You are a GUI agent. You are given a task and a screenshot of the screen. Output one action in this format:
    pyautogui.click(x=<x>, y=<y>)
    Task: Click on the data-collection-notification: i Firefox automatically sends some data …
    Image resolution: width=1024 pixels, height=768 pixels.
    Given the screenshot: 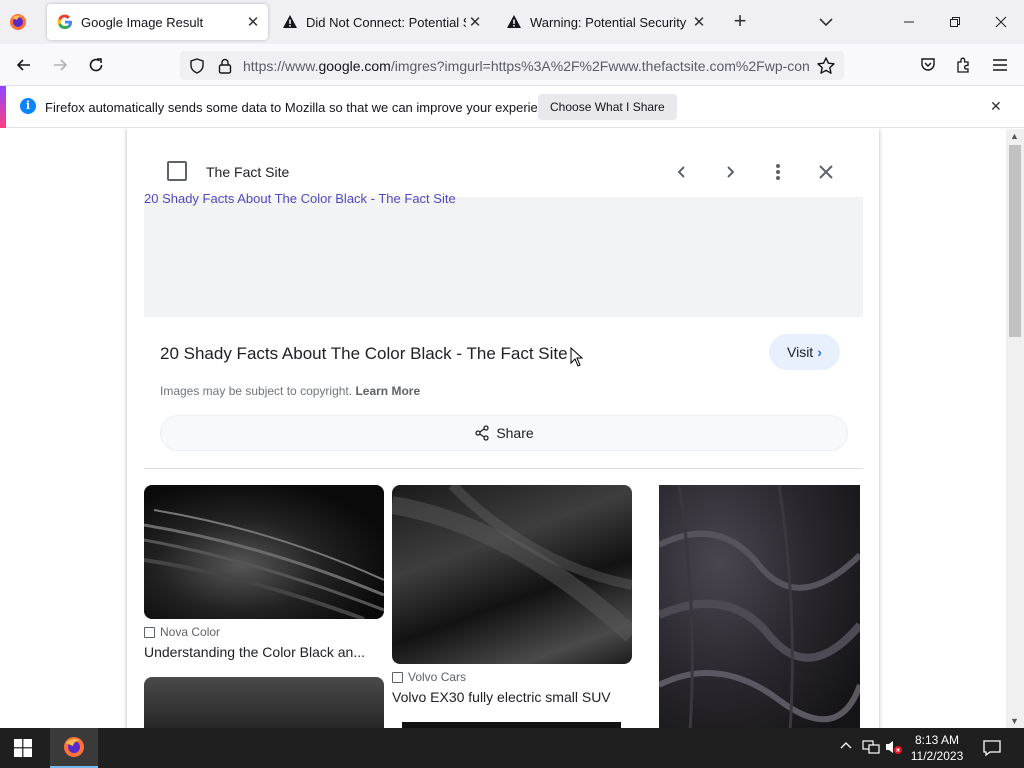 What is the action you would take?
    pyautogui.click(x=512, y=107)
    